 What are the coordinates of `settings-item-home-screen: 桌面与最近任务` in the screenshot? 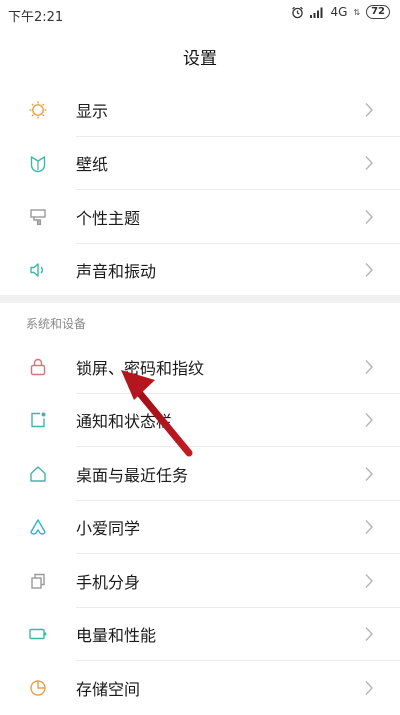 It's located at (200, 474).